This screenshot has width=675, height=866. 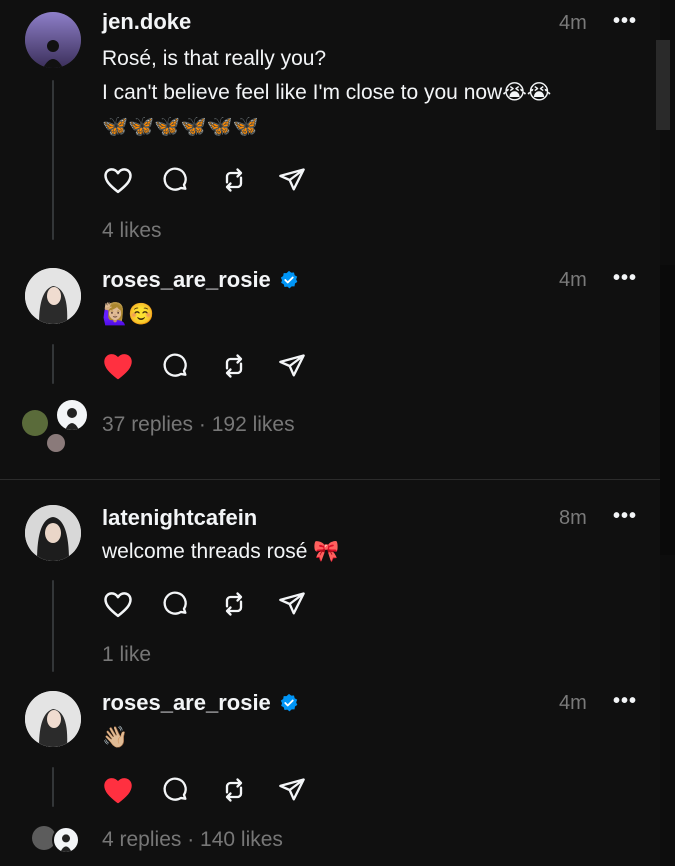 What do you see at coordinates (667, 410) in the screenshot?
I see `background-edge-shade` at bounding box center [667, 410].